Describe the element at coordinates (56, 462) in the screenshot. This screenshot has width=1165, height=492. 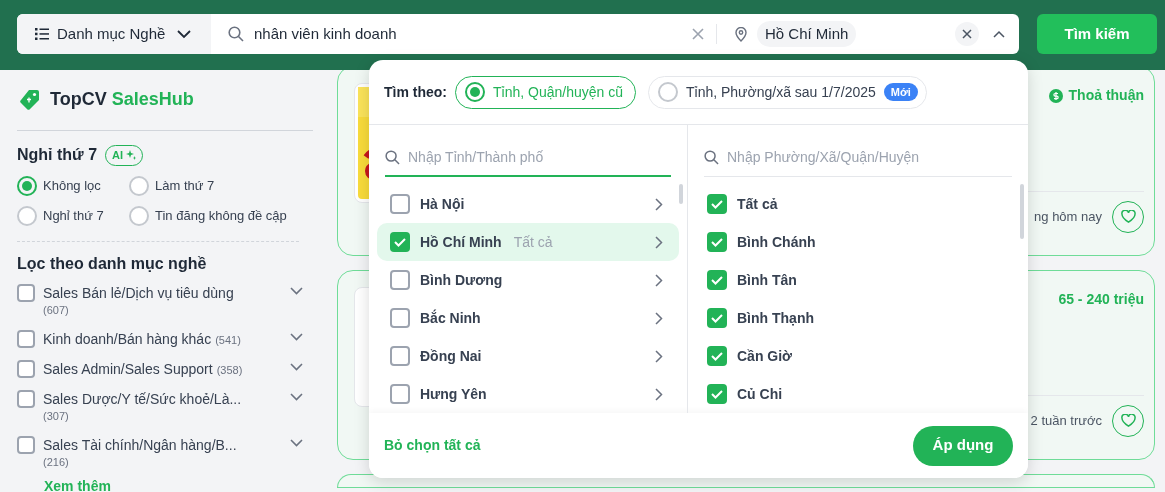
I see `job-count: (216)` at that location.